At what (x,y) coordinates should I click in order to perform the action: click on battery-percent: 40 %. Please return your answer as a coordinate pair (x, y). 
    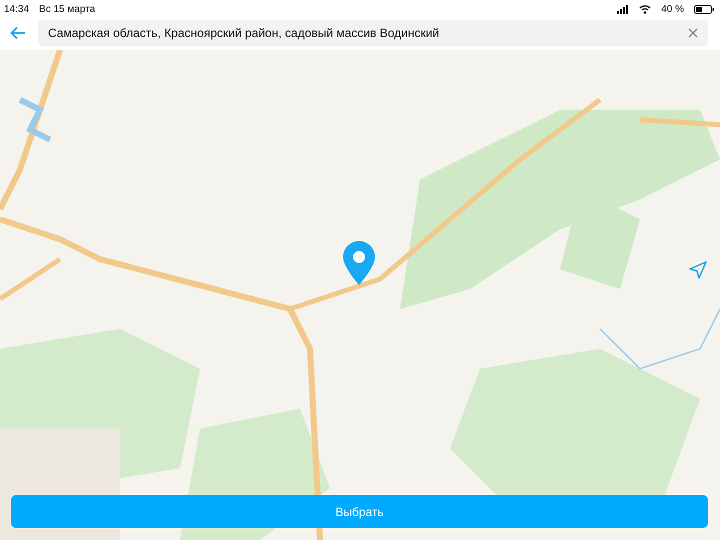
    Looking at the image, I should click on (672, 9).